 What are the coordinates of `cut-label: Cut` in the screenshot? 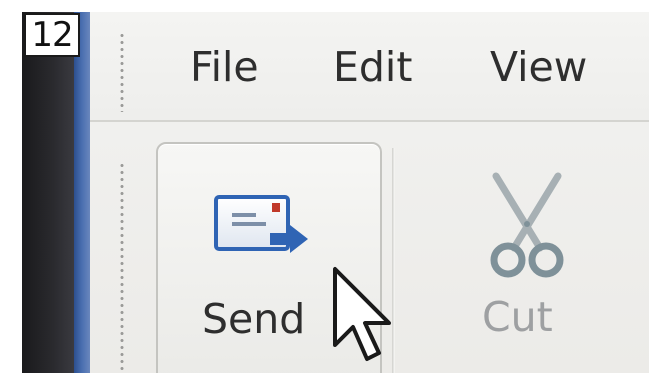 It's located at (517, 317).